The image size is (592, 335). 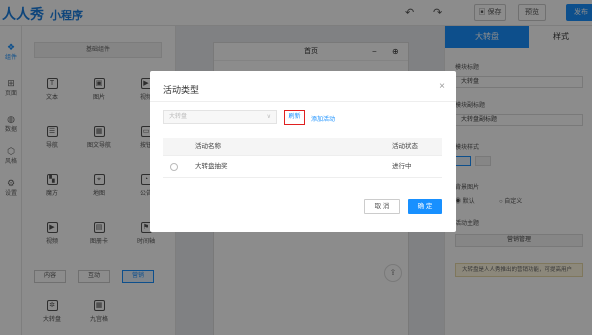 I want to click on chevron-down-icon: ∨, so click(x=268, y=117).